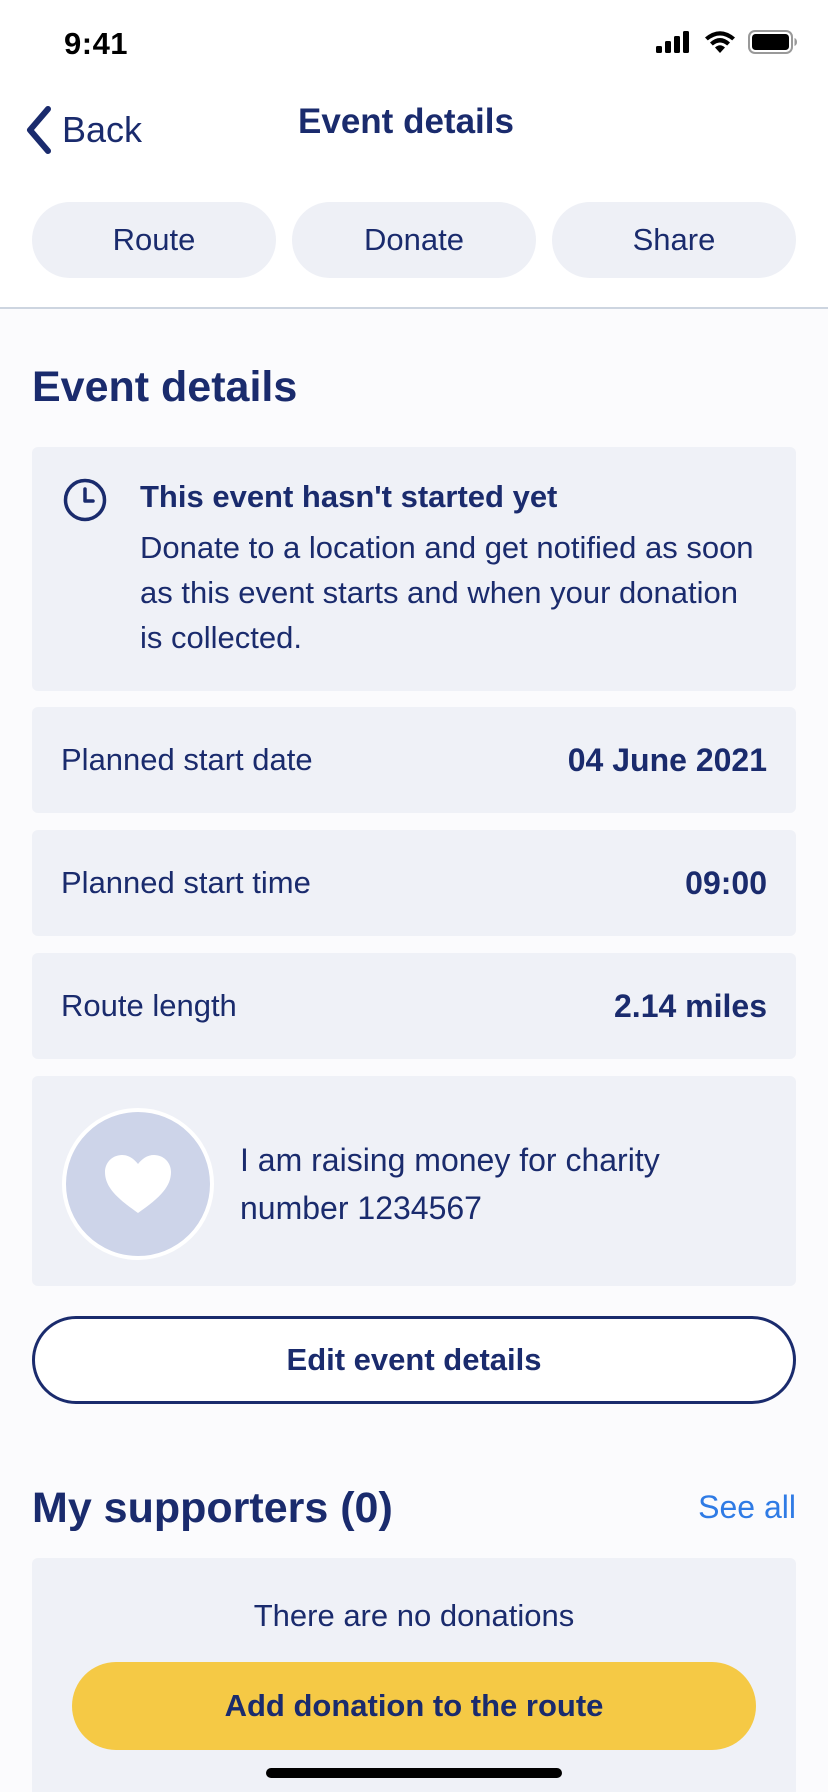 This screenshot has width=828, height=1792. I want to click on no-donations-text: There are no donations, so click(414, 1615).